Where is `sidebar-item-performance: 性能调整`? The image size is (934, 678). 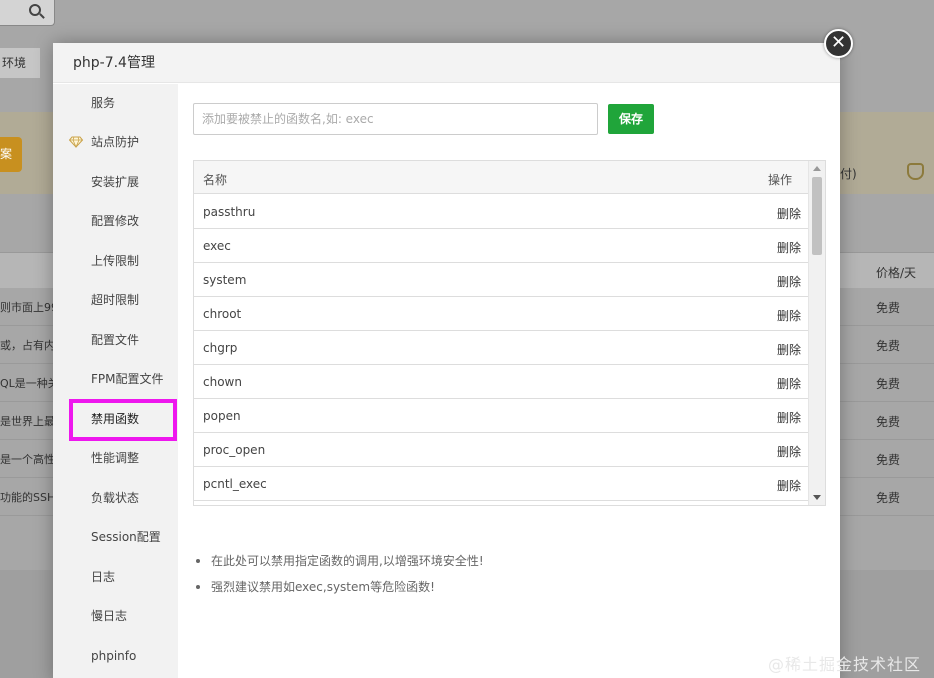 sidebar-item-performance: 性能调整 is located at coordinates (115, 458).